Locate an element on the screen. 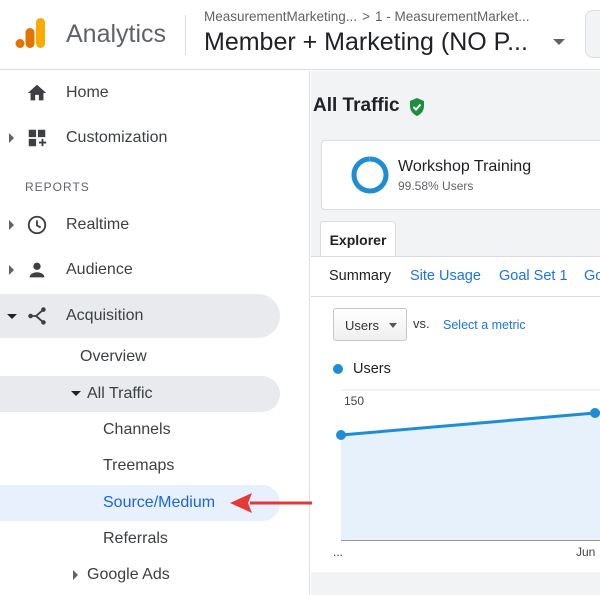 This screenshot has height=595, width=600. reports-section-heading: REPORTS is located at coordinates (57, 187).